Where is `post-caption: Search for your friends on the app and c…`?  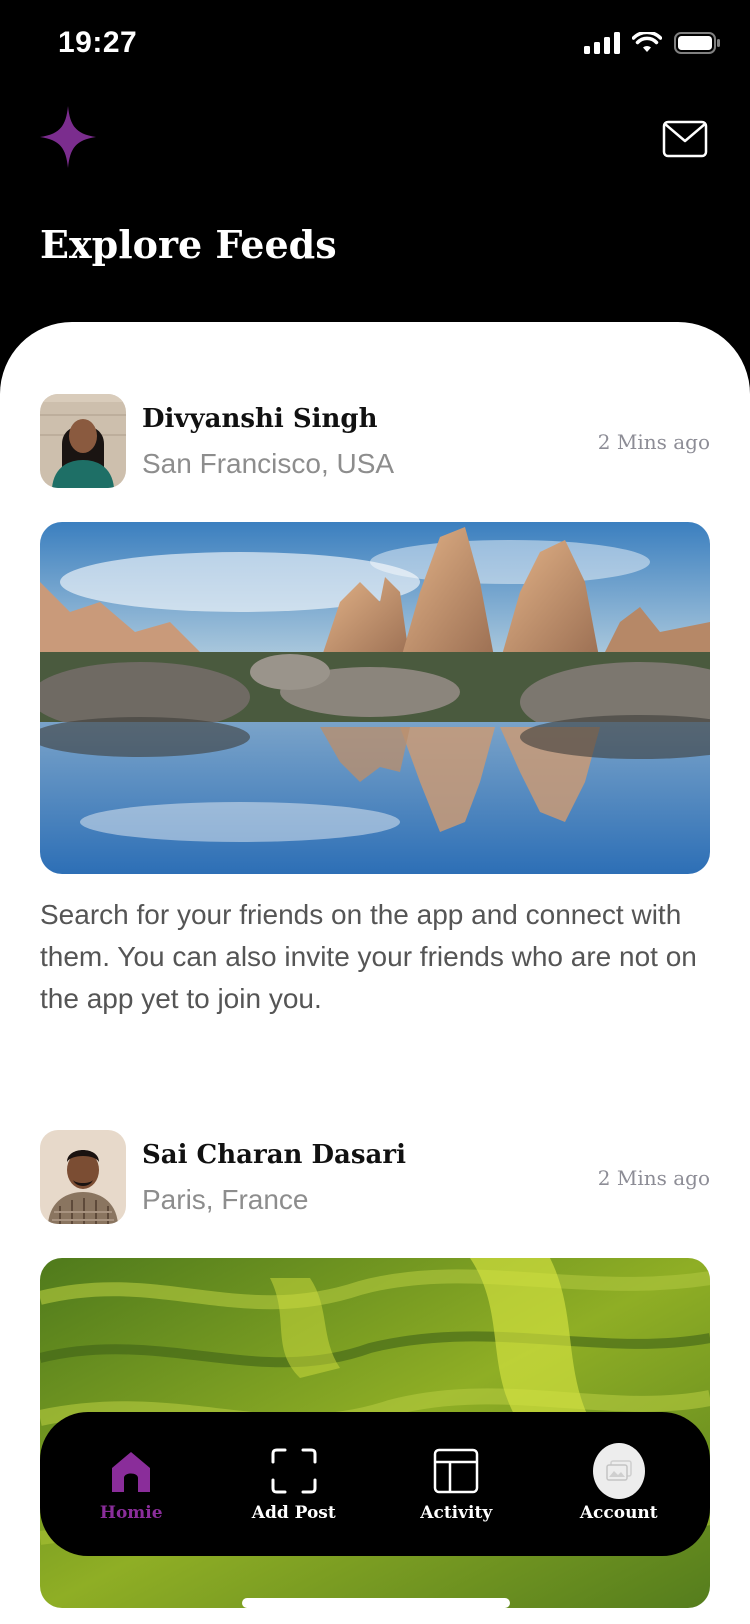 post-caption: Search for your friends on the app and c… is located at coordinates (368, 956).